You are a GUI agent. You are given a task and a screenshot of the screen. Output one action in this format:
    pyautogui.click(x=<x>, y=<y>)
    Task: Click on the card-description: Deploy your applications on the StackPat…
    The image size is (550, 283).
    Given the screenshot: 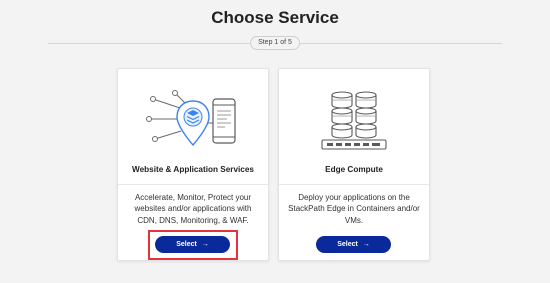 What is the action you would take?
    pyautogui.click(x=354, y=209)
    